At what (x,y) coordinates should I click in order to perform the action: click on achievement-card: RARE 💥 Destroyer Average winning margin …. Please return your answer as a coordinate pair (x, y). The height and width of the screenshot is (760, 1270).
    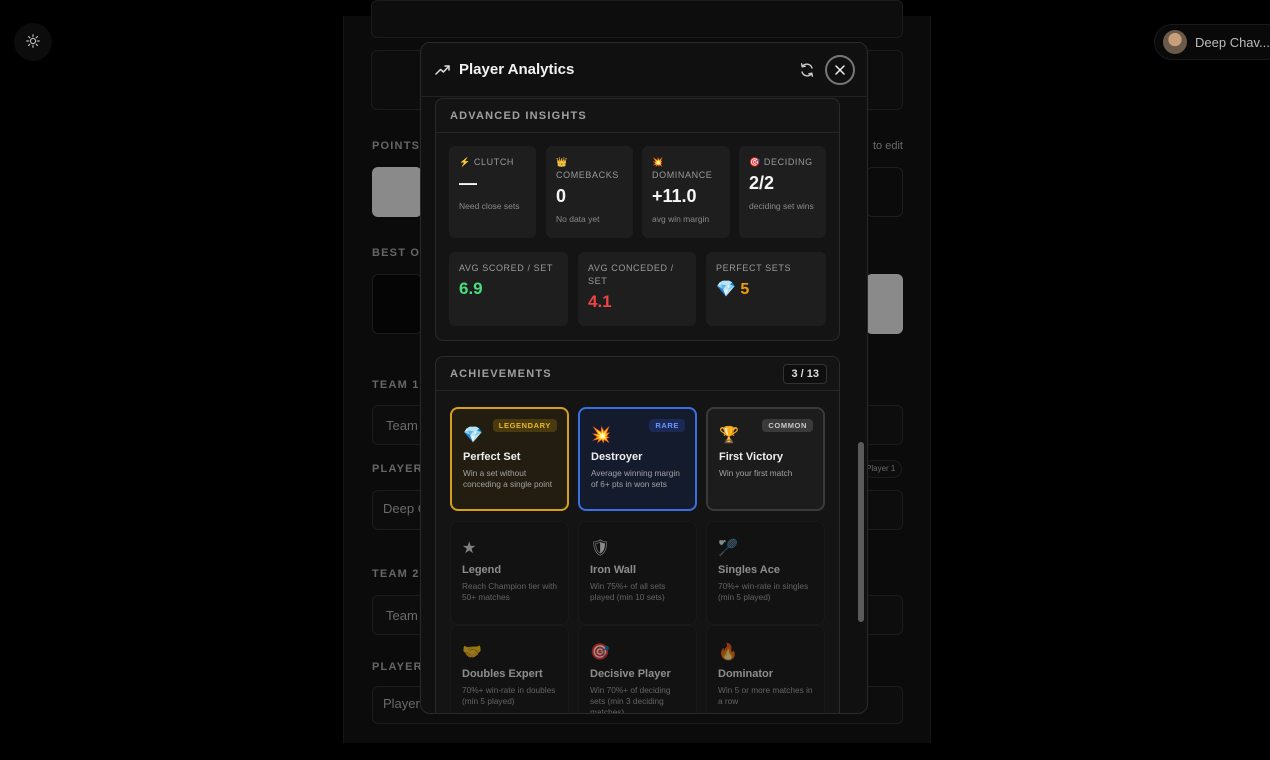
    Looking at the image, I should click on (637, 459).